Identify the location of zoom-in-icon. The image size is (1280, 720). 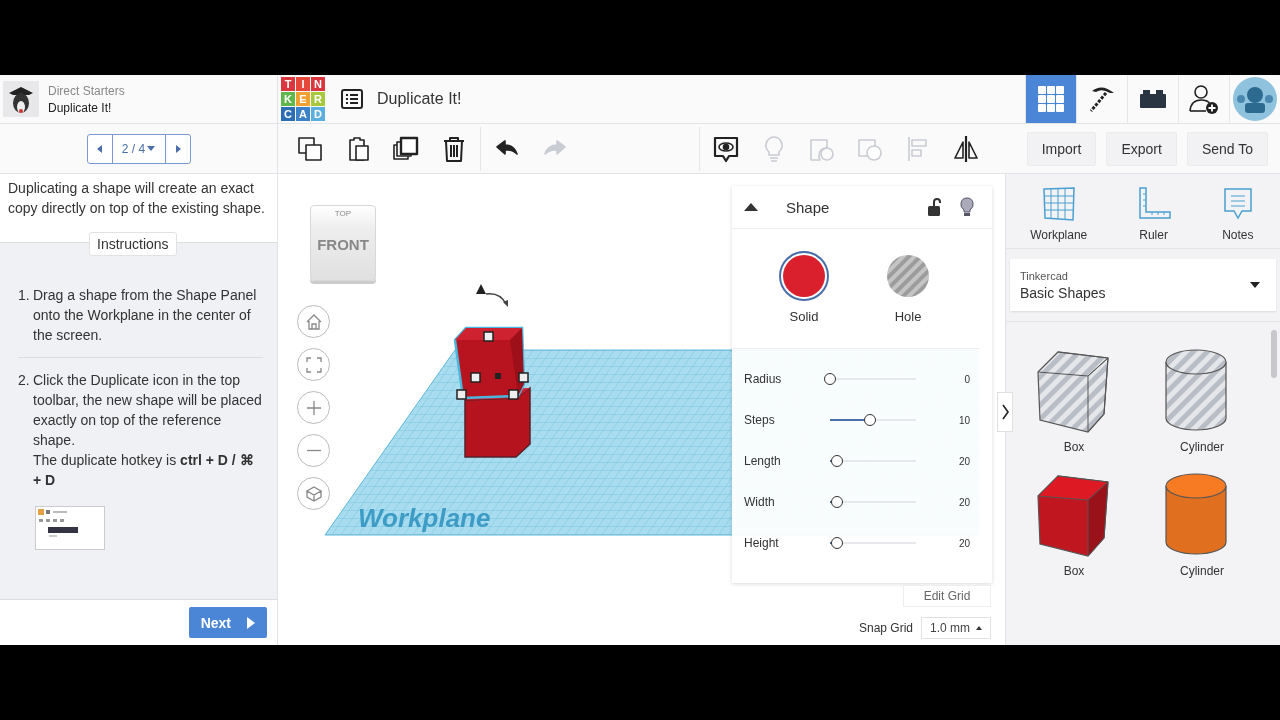
(313, 407).